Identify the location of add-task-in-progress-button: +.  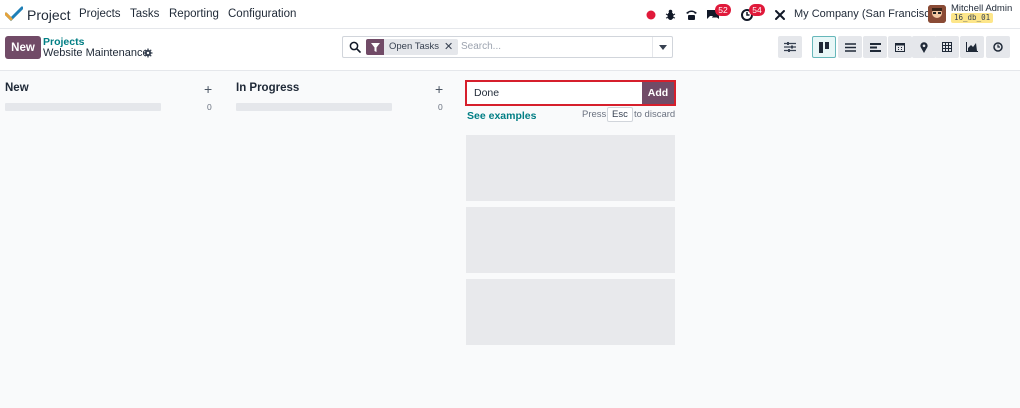
(439, 89).